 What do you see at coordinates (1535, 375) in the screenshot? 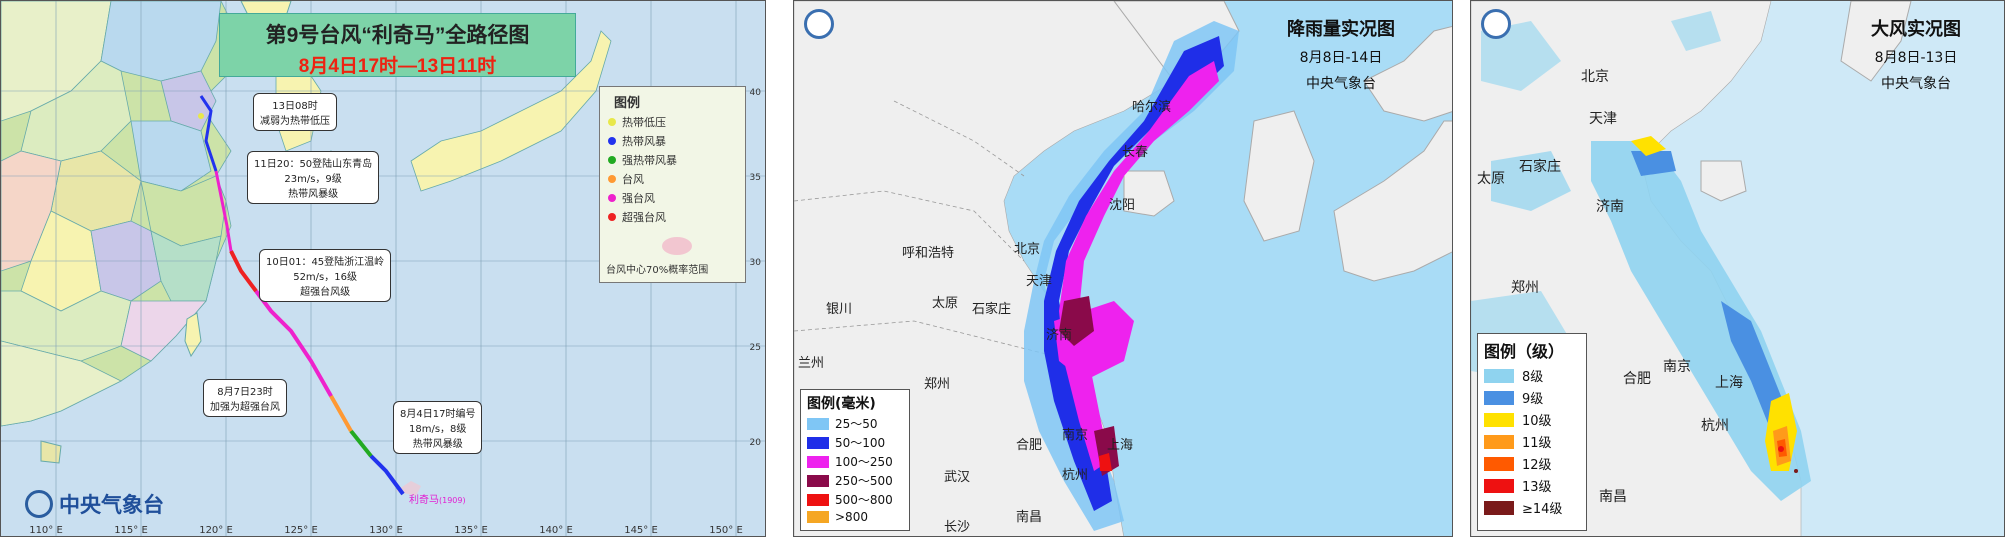
I see `wind-legend-item: 8级` at bounding box center [1535, 375].